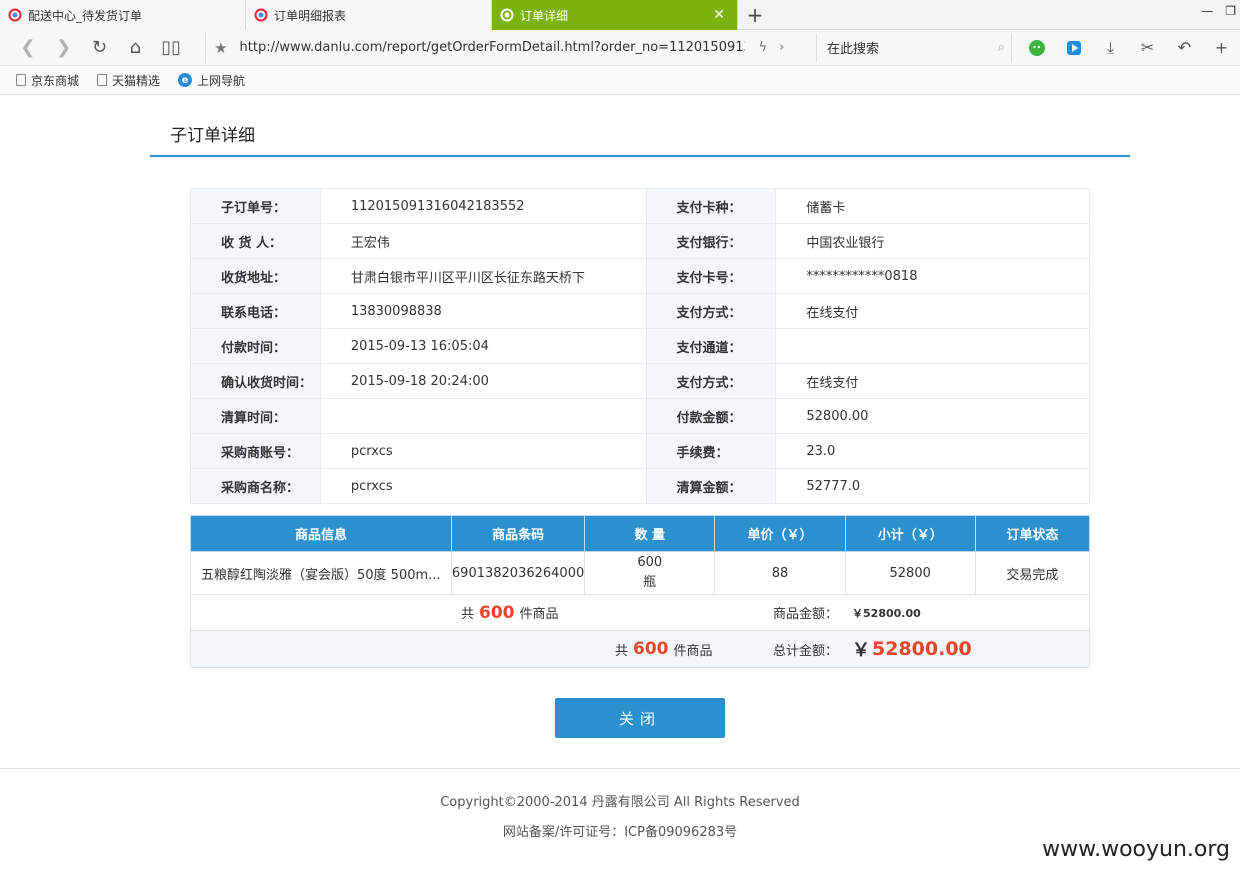 The height and width of the screenshot is (879, 1240). I want to click on order-status: 交易完成, so click(1032, 573).